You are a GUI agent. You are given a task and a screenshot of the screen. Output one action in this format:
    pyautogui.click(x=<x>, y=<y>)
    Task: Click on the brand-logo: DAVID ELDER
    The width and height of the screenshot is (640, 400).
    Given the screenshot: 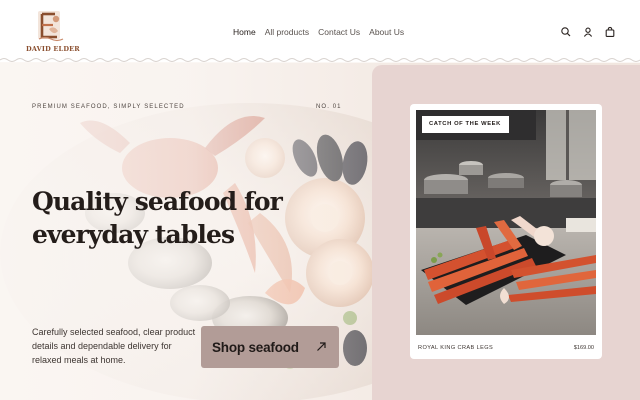 What is the action you would take?
    pyautogui.click(x=53, y=32)
    